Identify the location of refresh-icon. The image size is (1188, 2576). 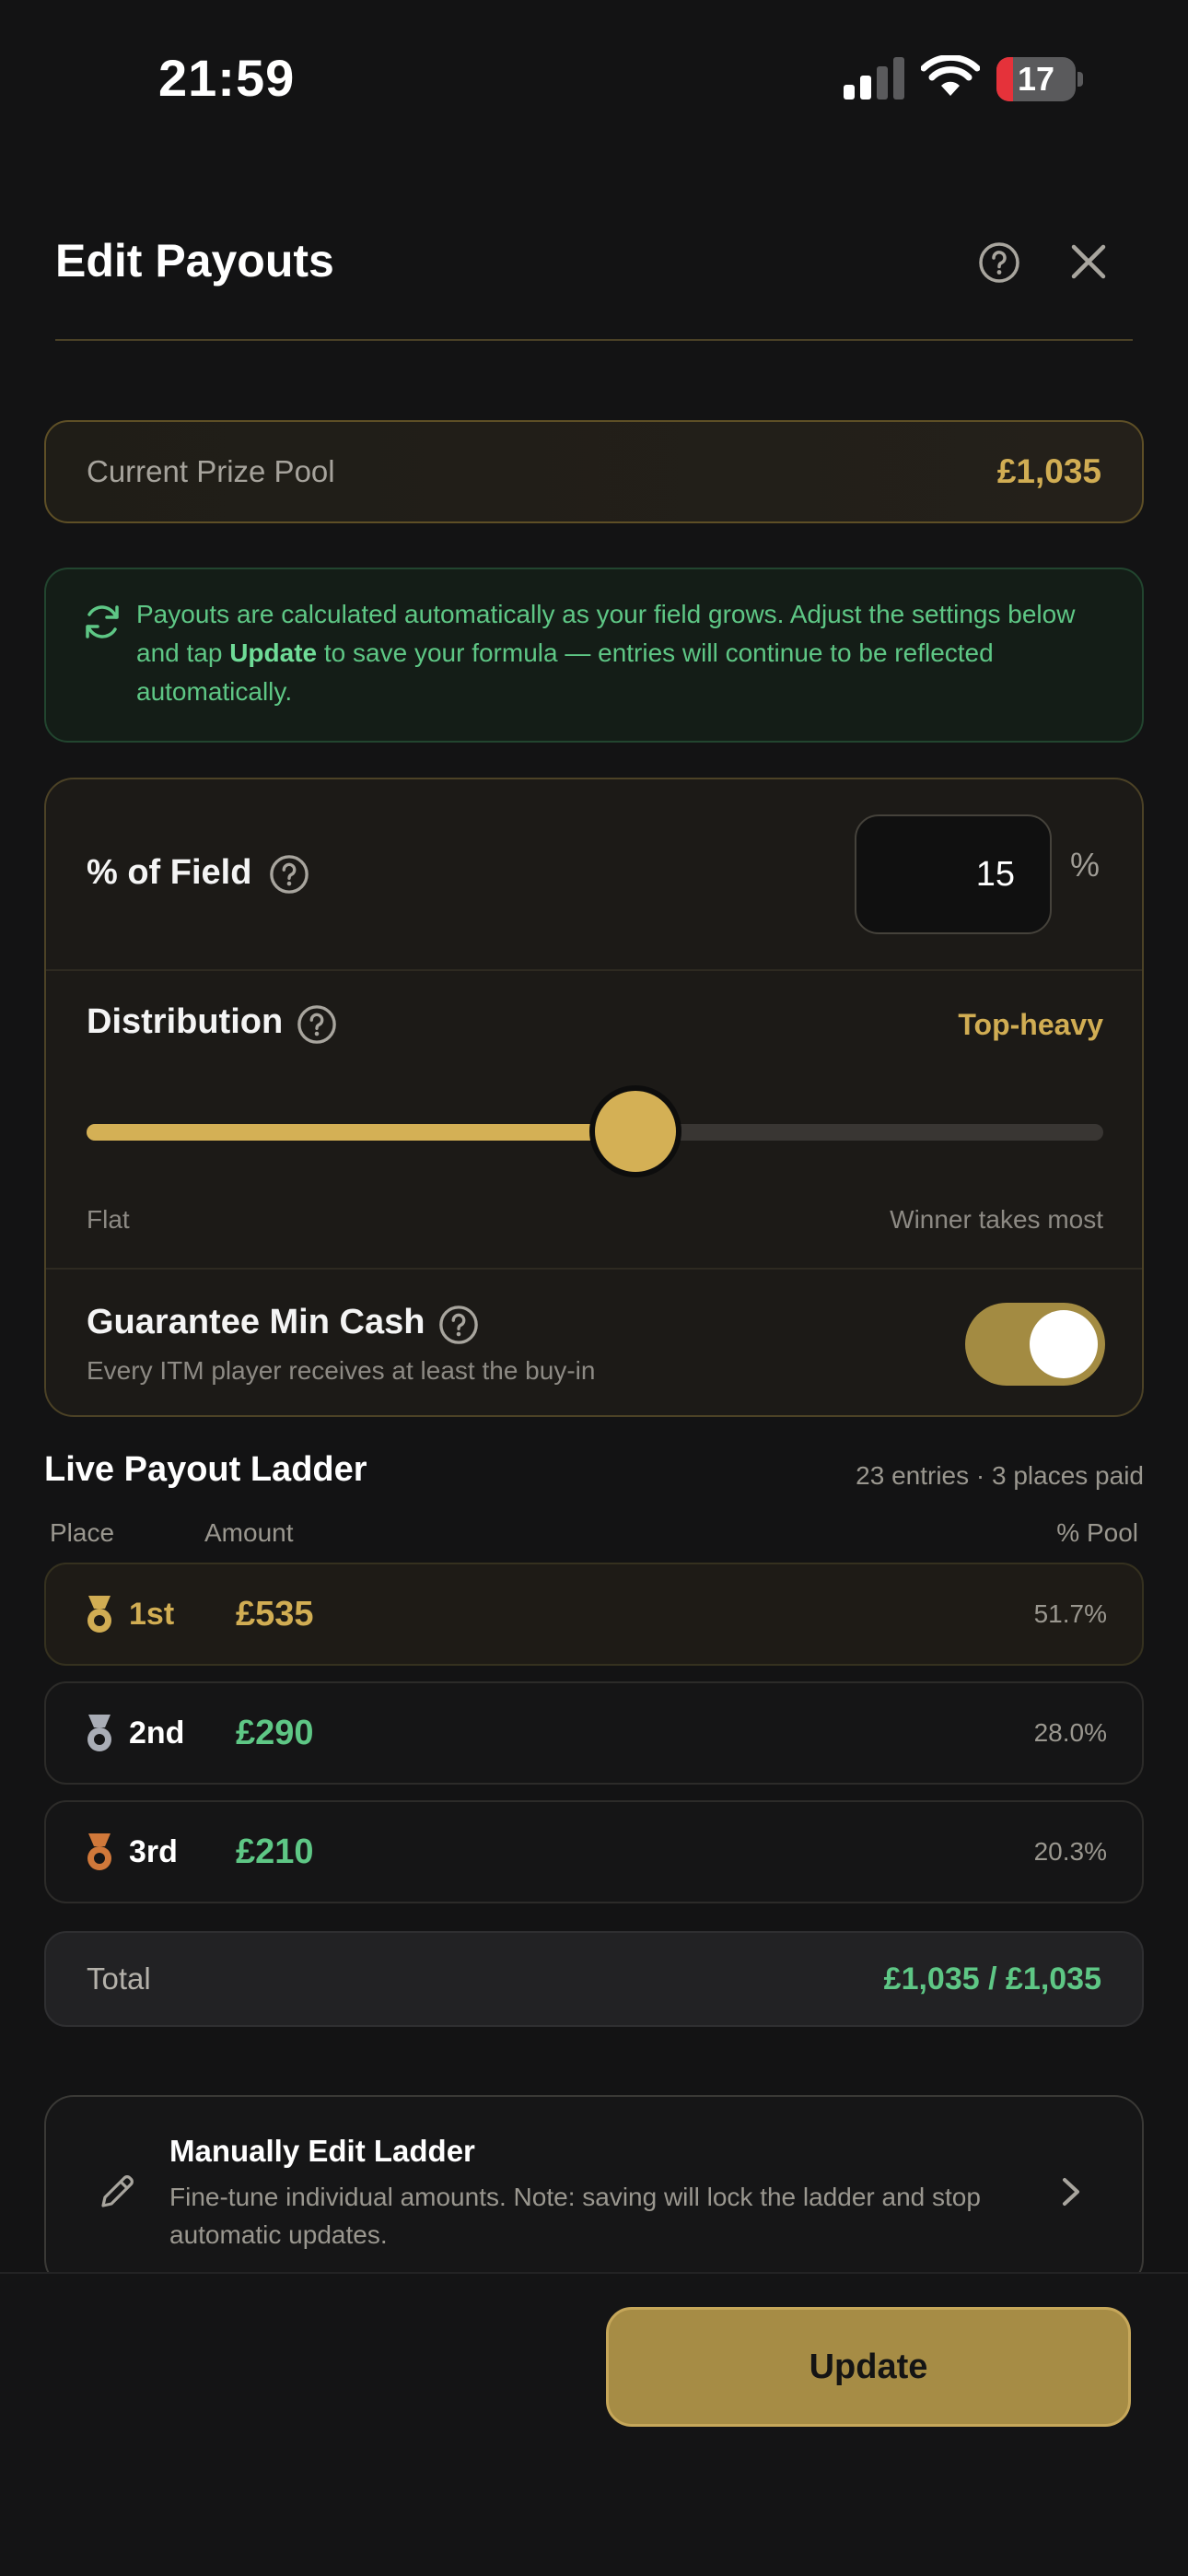
(102, 621).